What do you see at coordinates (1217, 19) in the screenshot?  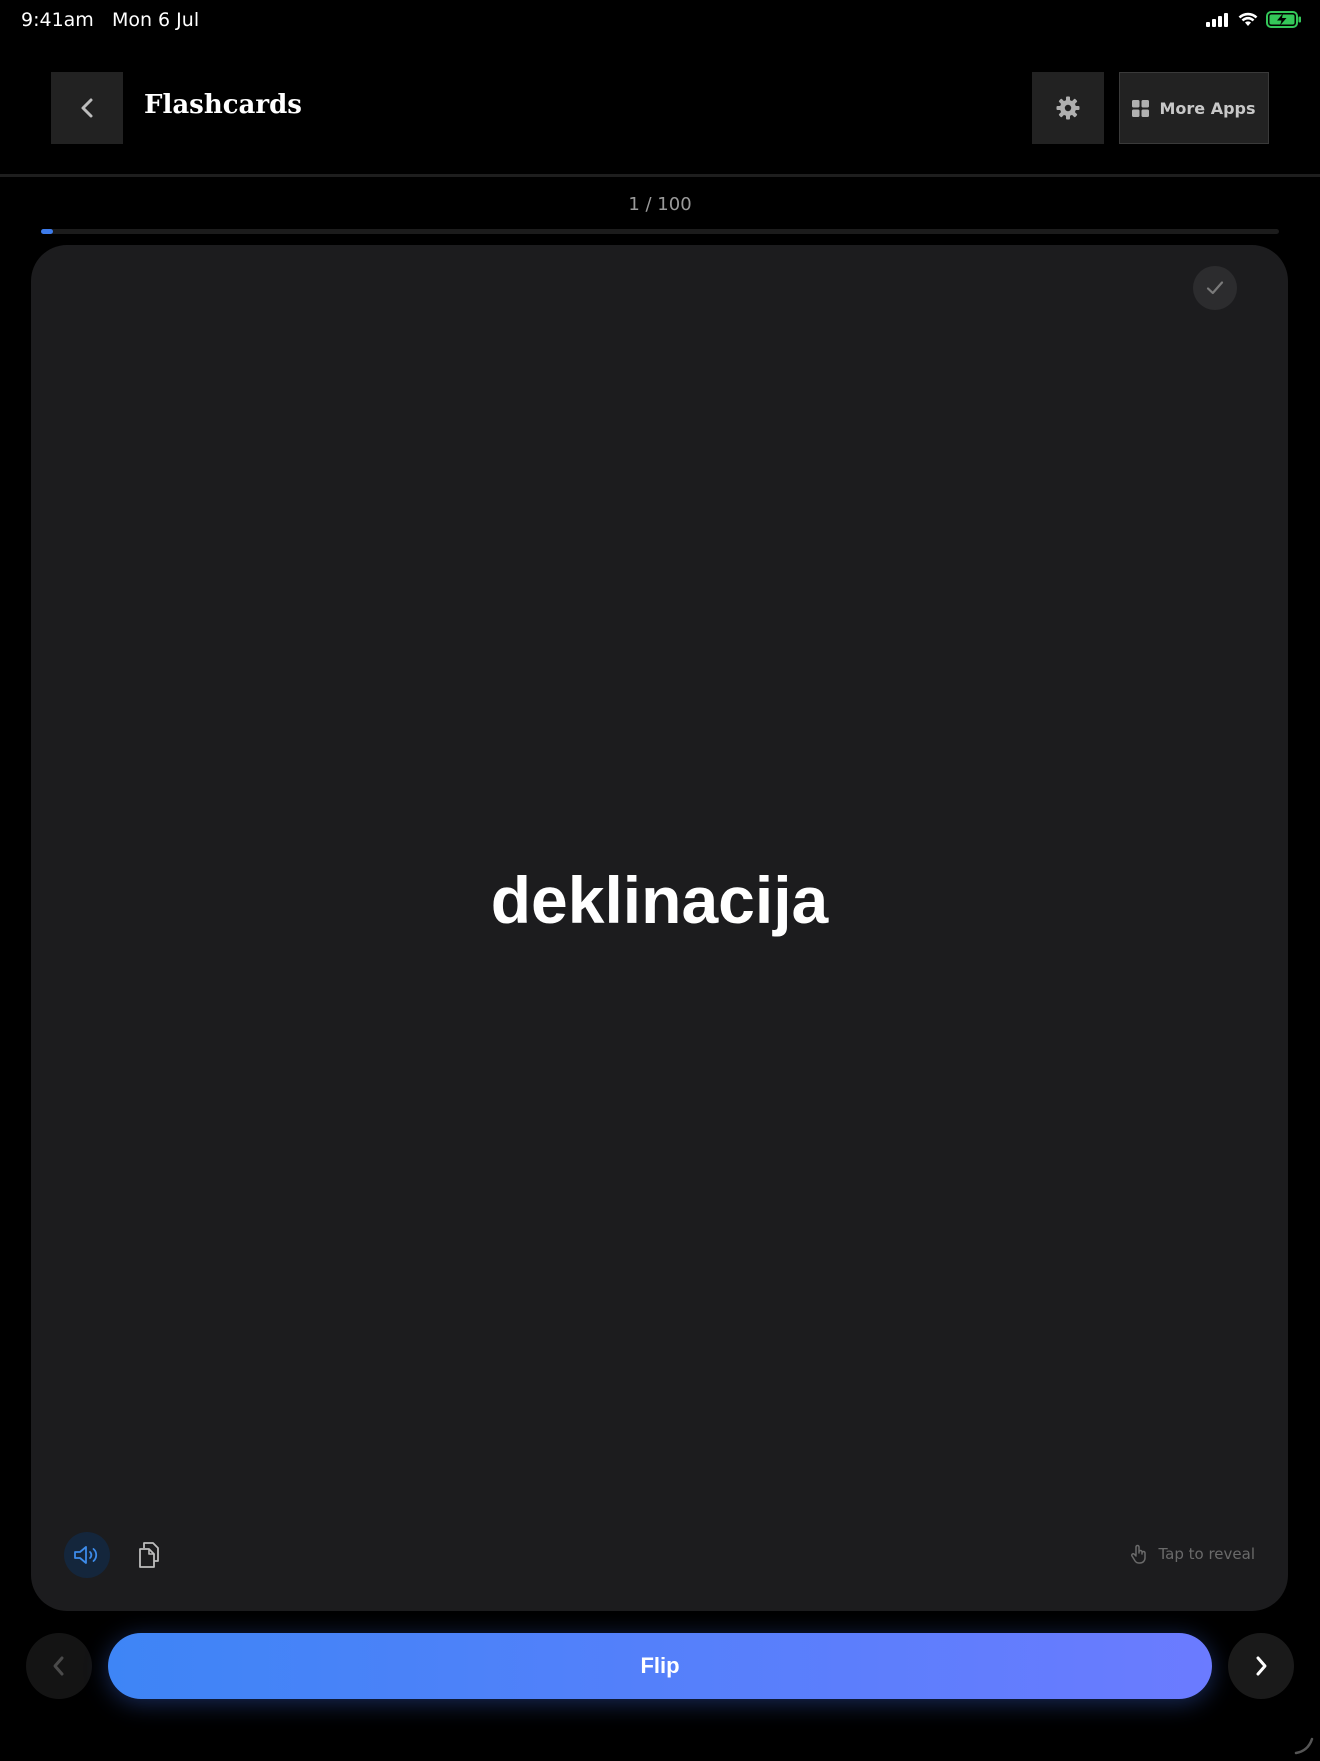 I see `signal-icon` at bounding box center [1217, 19].